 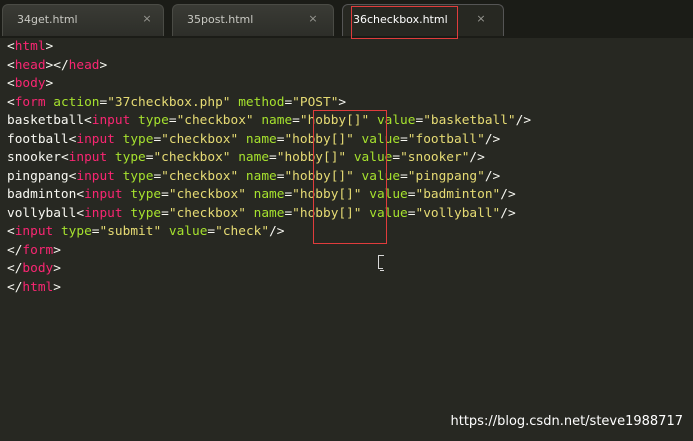 I want to click on code-token: "submit", so click(x=130, y=231).